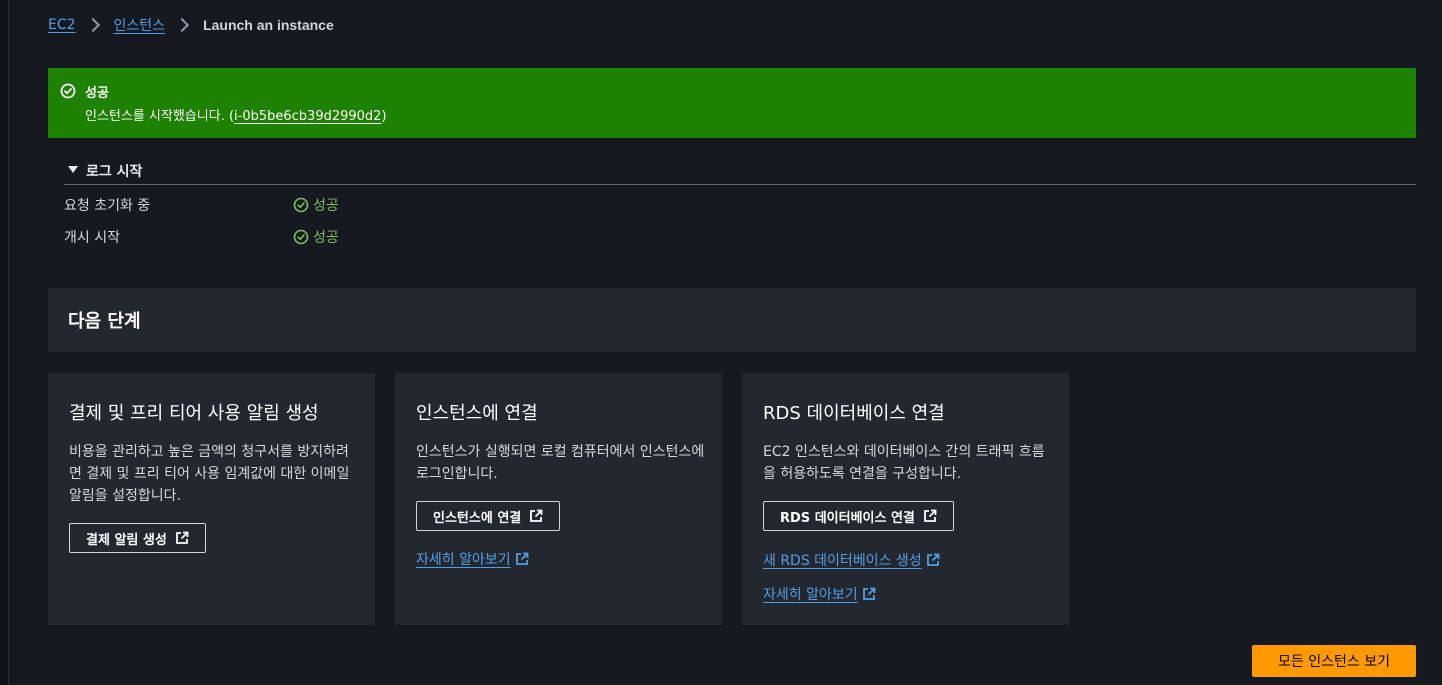  Describe the element at coordinates (1334, 661) in the screenshot. I see `view-all-instances-button: 모든 인스턴스 보기` at that location.